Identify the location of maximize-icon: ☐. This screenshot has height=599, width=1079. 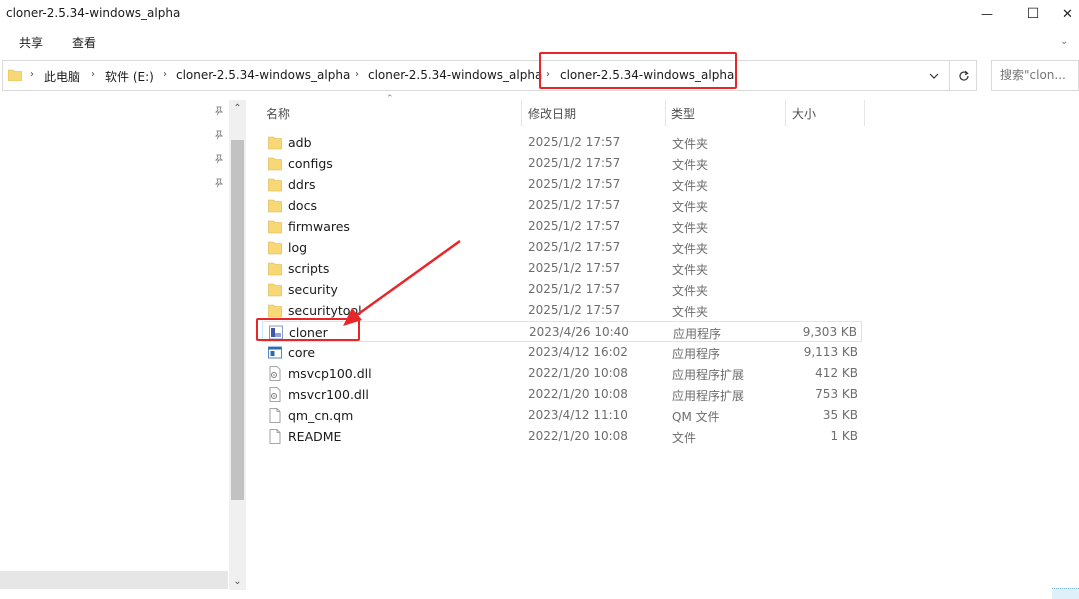
(1033, 14).